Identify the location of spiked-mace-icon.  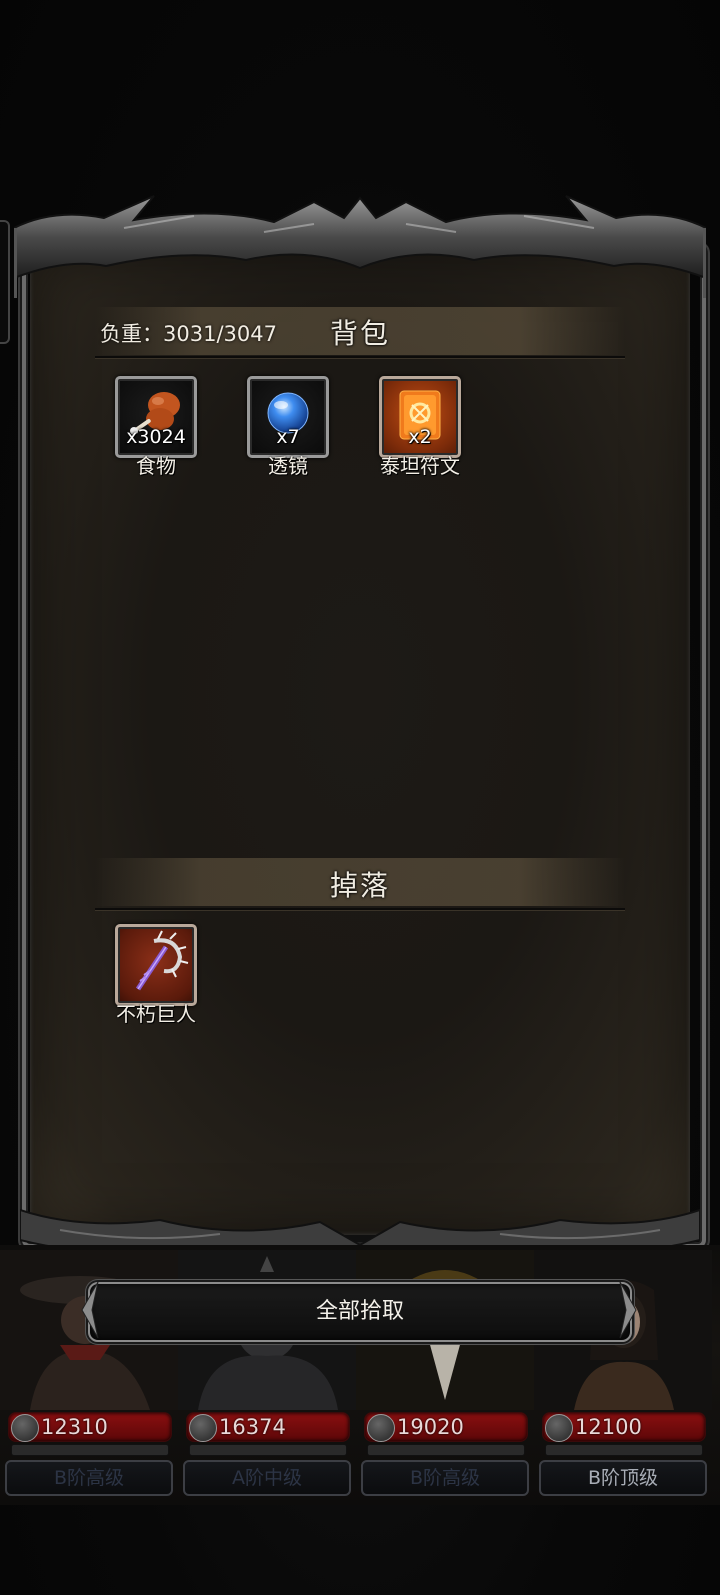
(162, 960).